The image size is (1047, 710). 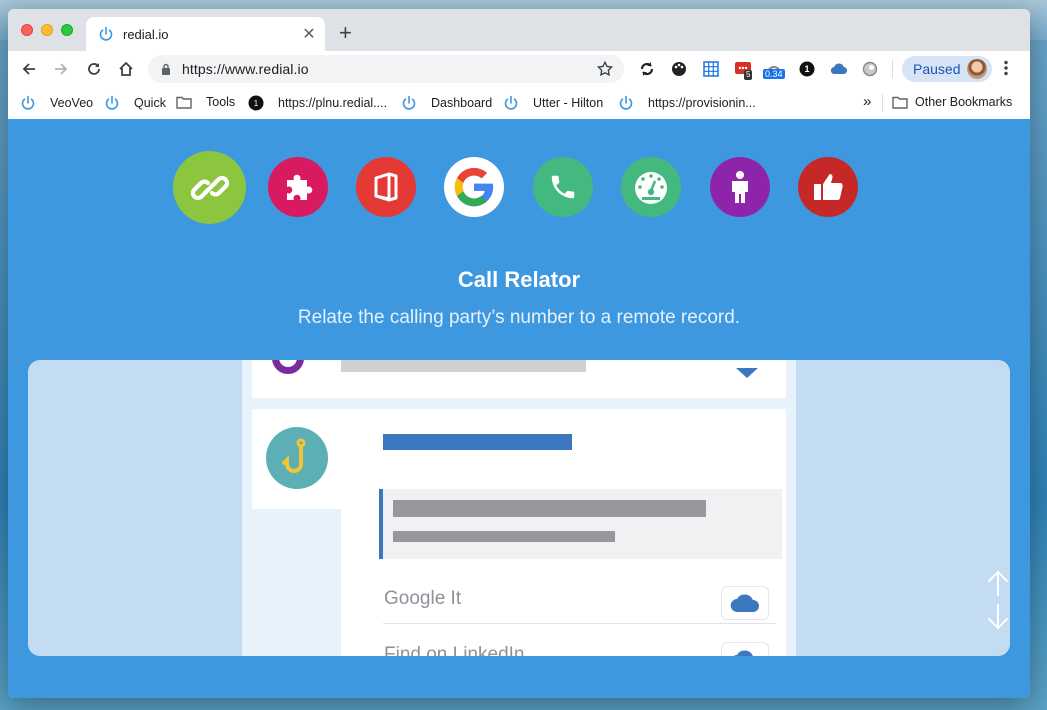 What do you see at coordinates (740, 187) in the screenshot?
I see `feature-person-button` at bounding box center [740, 187].